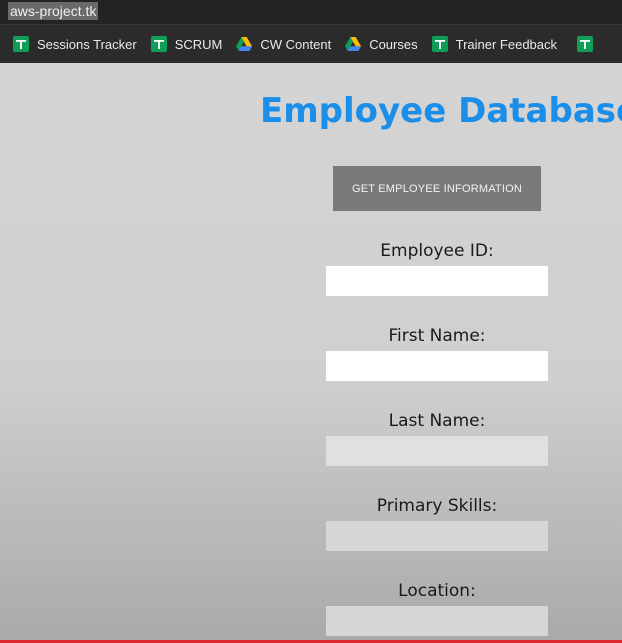  Describe the element at coordinates (437, 536) in the screenshot. I see `primary-skills-input` at that location.